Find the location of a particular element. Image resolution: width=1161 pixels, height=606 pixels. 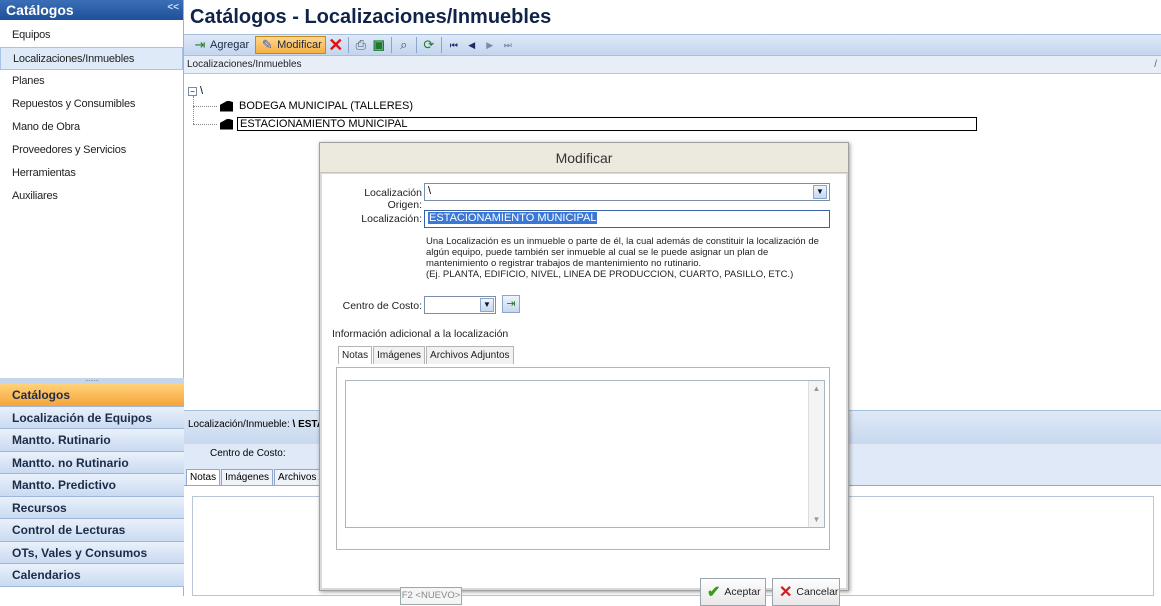

tree-node-bodega: BODEGA MUNICIPAL (TALLERES) is located at coordinates (317, 106).